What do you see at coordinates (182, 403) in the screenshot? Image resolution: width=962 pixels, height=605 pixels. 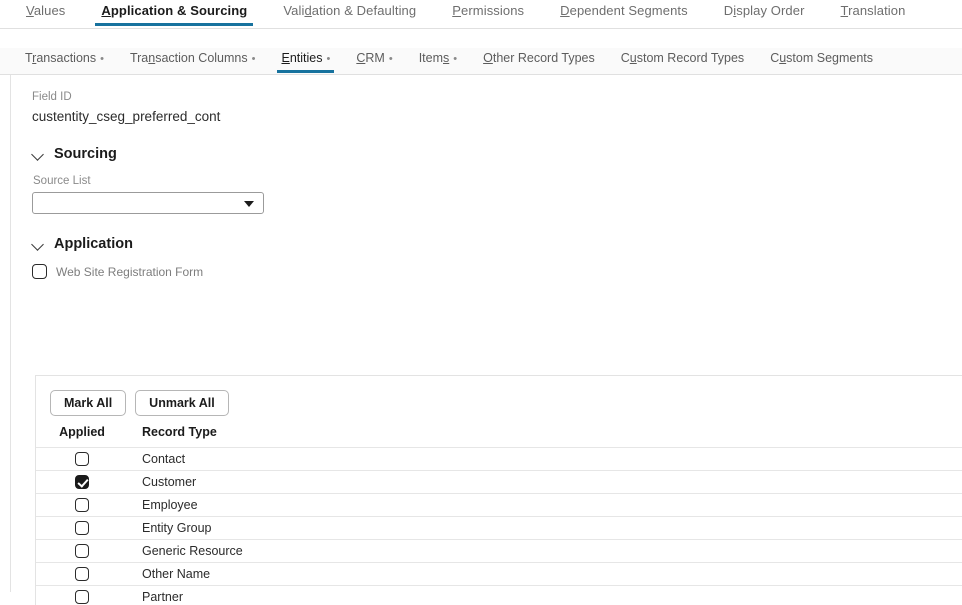 I see `unmark-all-button: Unmark All` at bounding box center [182, 403].